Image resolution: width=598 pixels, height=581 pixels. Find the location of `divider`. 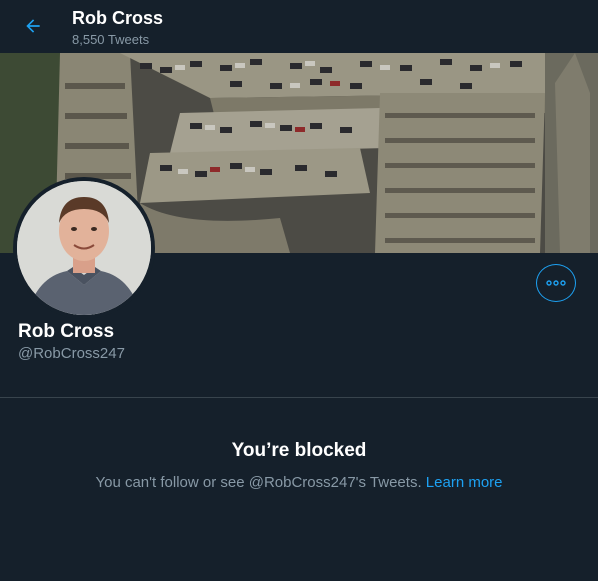

divider is located at coordinates (299, 397).